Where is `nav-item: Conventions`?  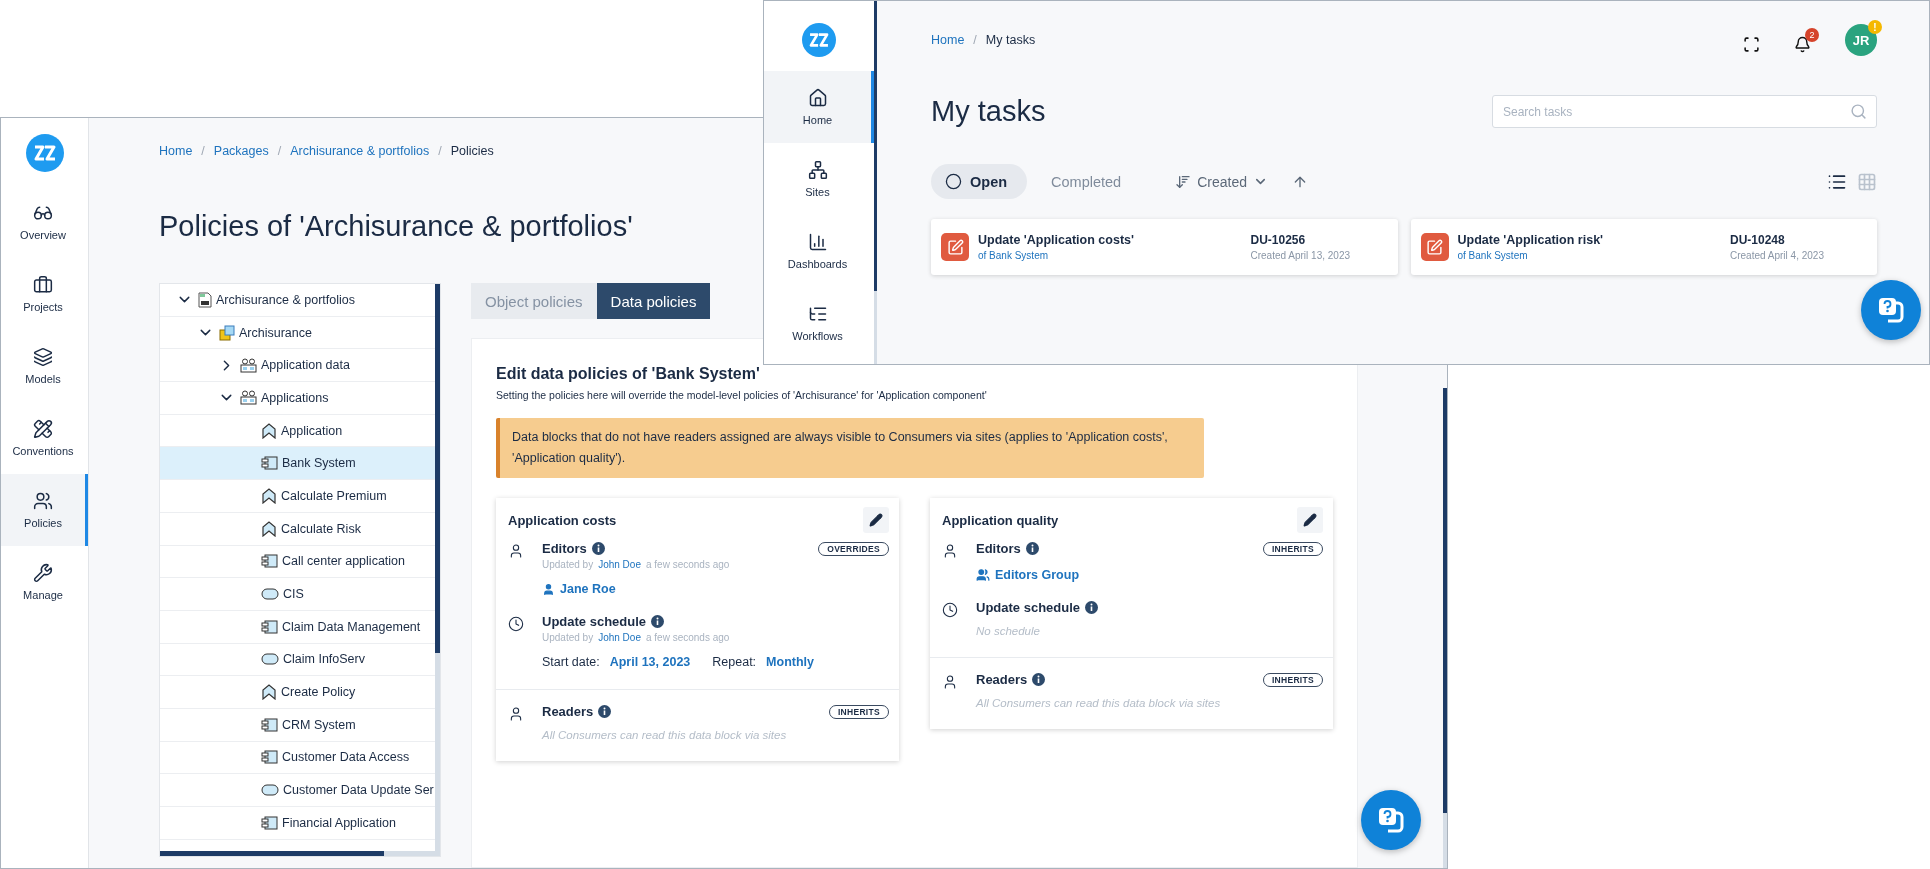 nav-item: Conventions is located at coordinates (44, 438).